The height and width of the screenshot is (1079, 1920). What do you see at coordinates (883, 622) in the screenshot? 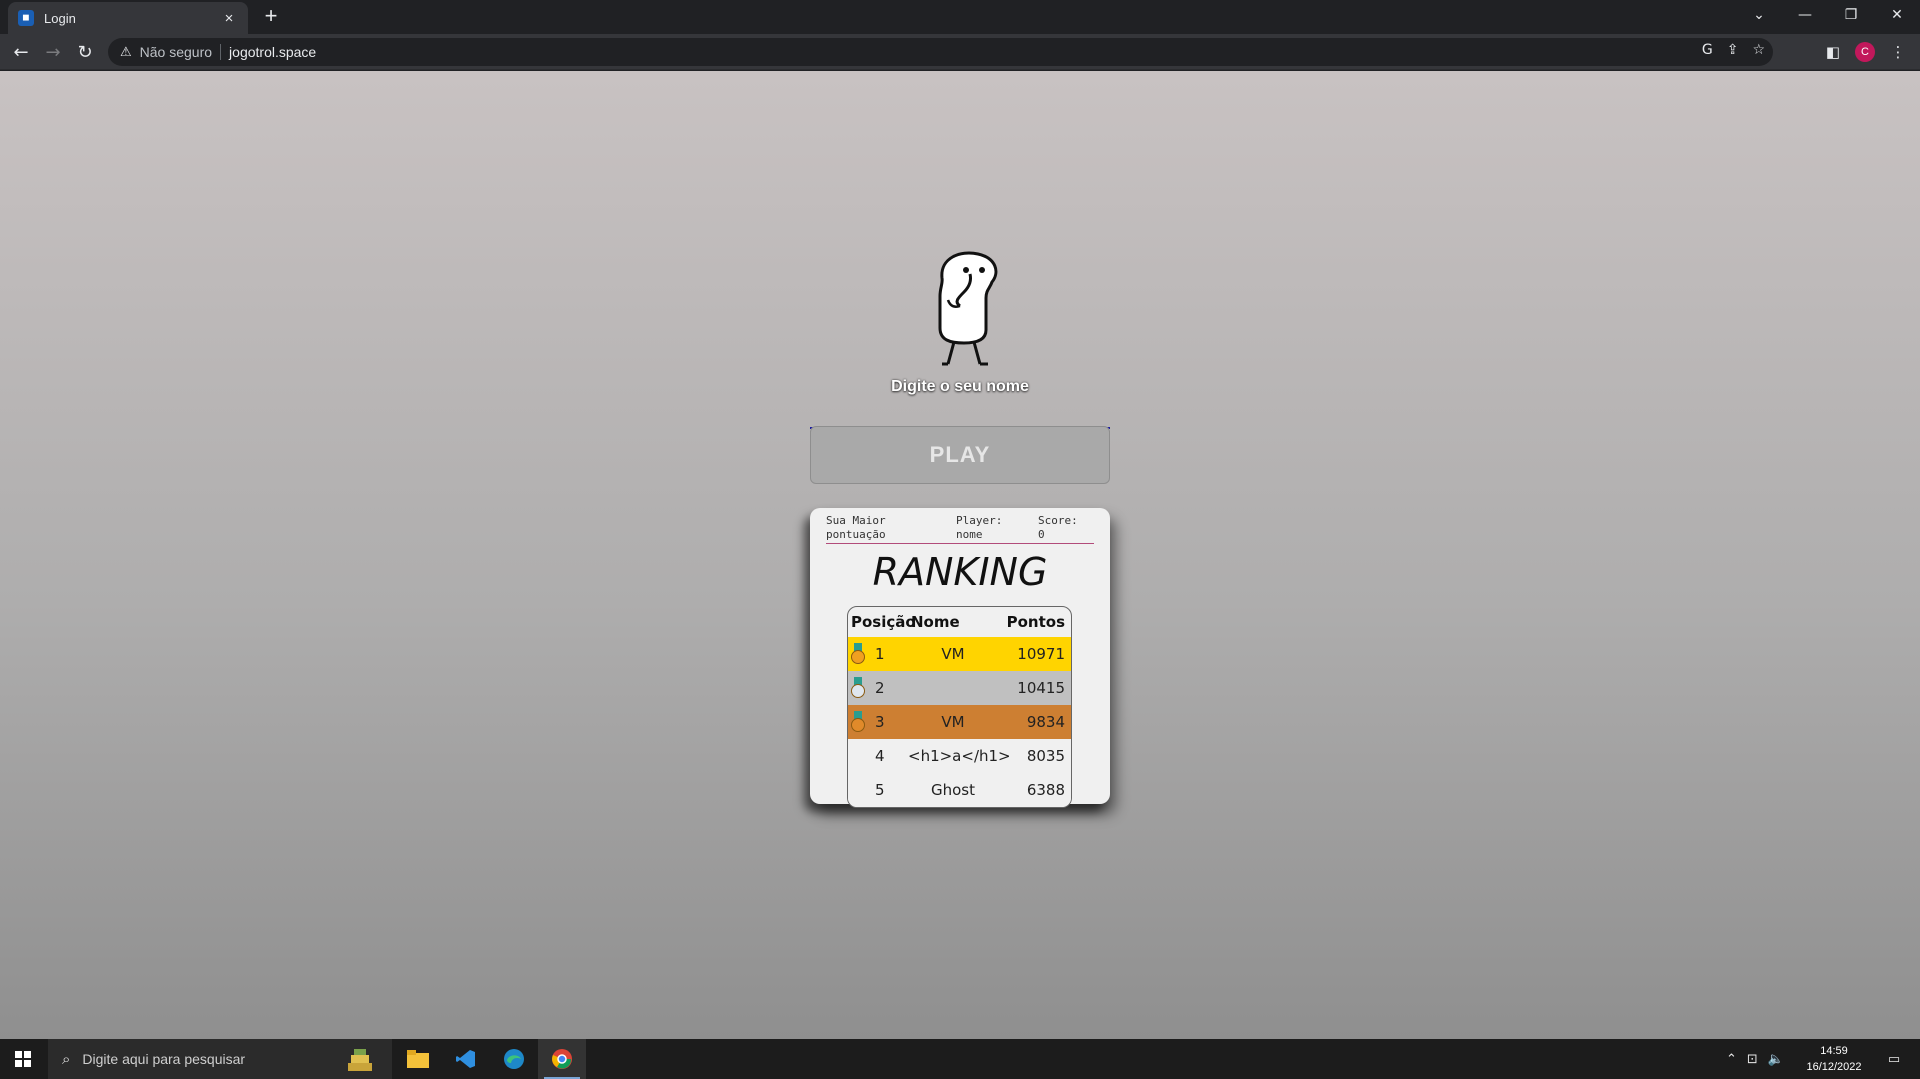
I see `header-position: Posição` at bounding box center [883, 622].